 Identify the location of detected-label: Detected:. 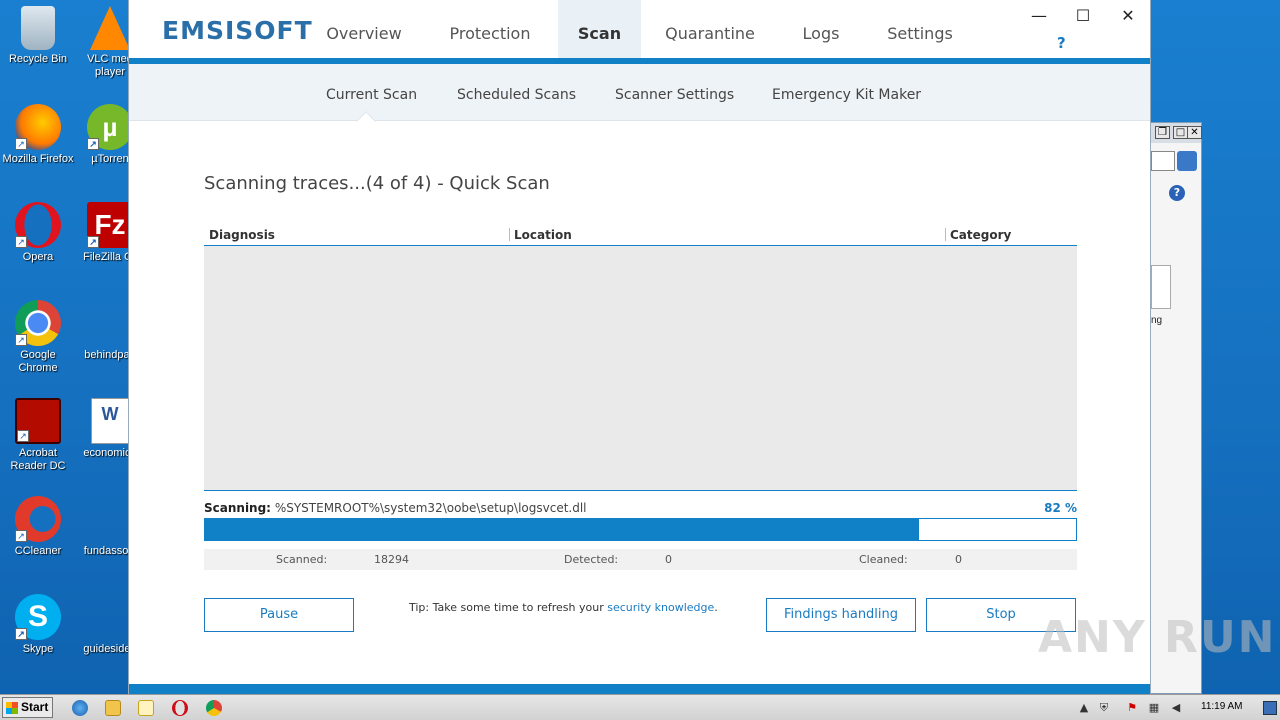
(591, 559).